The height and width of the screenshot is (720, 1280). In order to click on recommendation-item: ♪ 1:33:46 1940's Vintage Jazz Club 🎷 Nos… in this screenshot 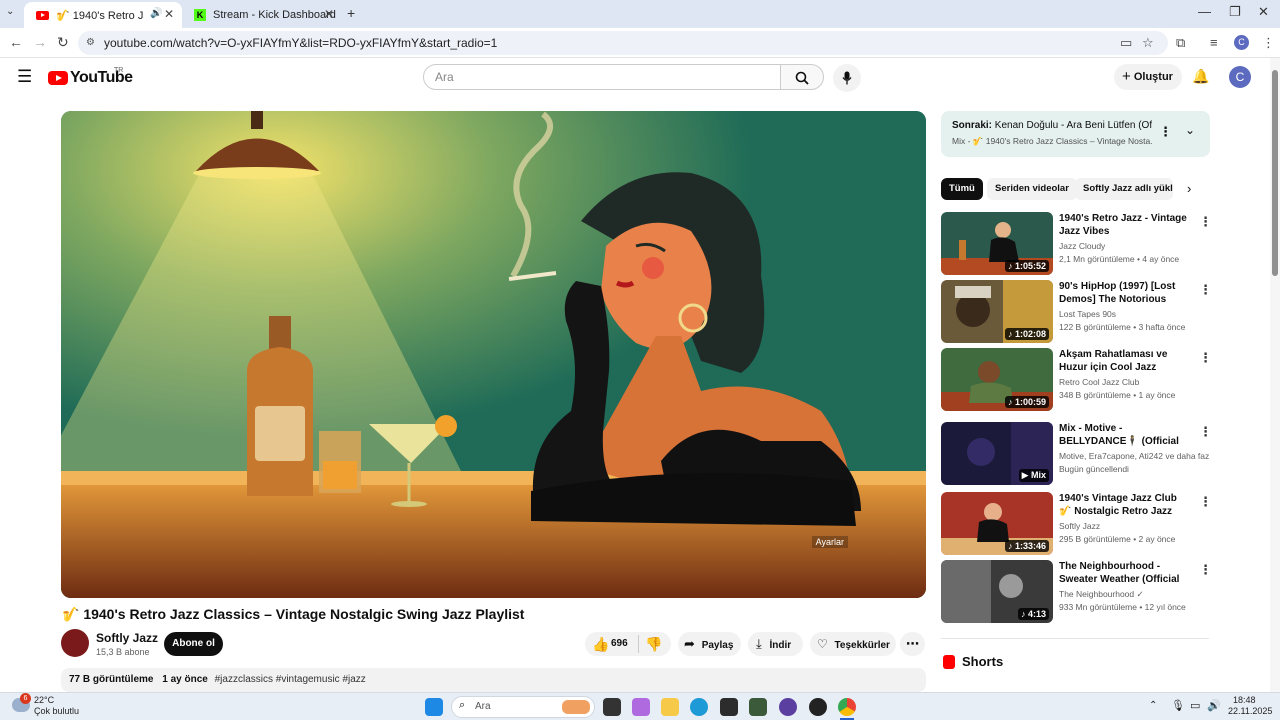, I will do `click(1076, 524)`.